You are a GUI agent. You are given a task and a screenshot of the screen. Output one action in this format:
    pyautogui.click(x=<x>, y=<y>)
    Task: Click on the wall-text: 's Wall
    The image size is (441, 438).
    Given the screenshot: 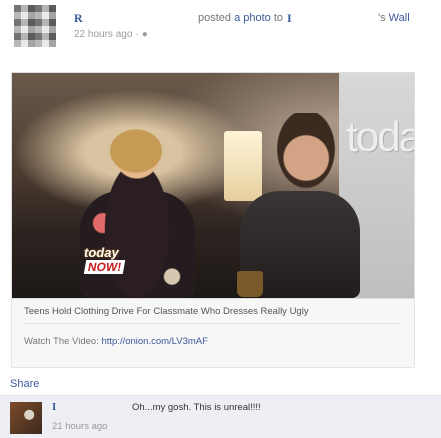 What is the action you would take?
    pyautogui.click(x=394, y=18)
    